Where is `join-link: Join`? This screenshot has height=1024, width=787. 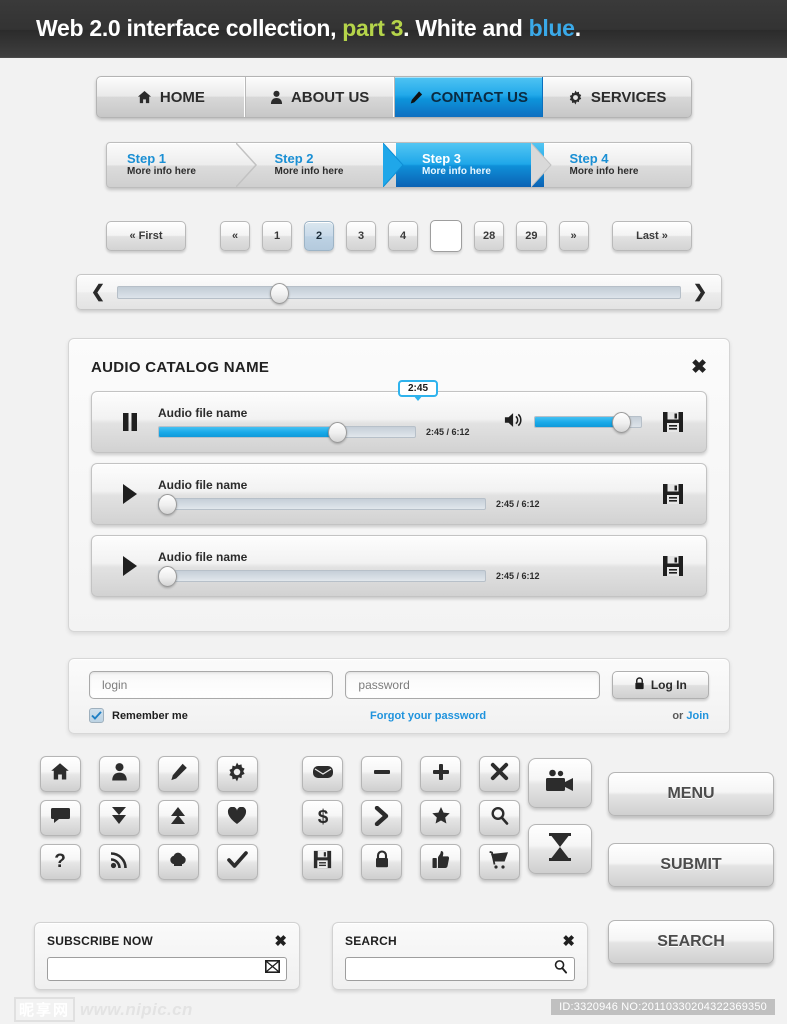 join-link: Join is located at coordinates (697, 716).